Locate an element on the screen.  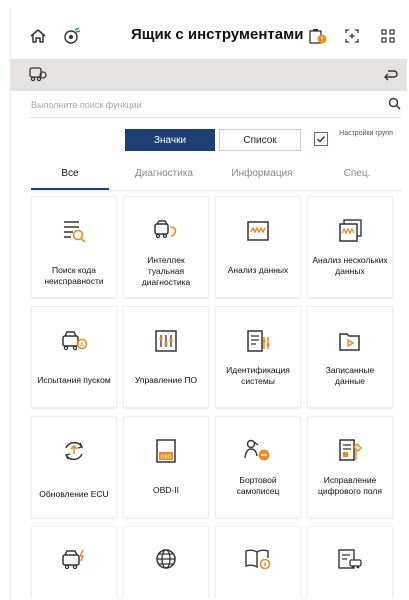
tile-multi-data-analysis: Анализ нескольких данных is located at coordinates (350, 247).